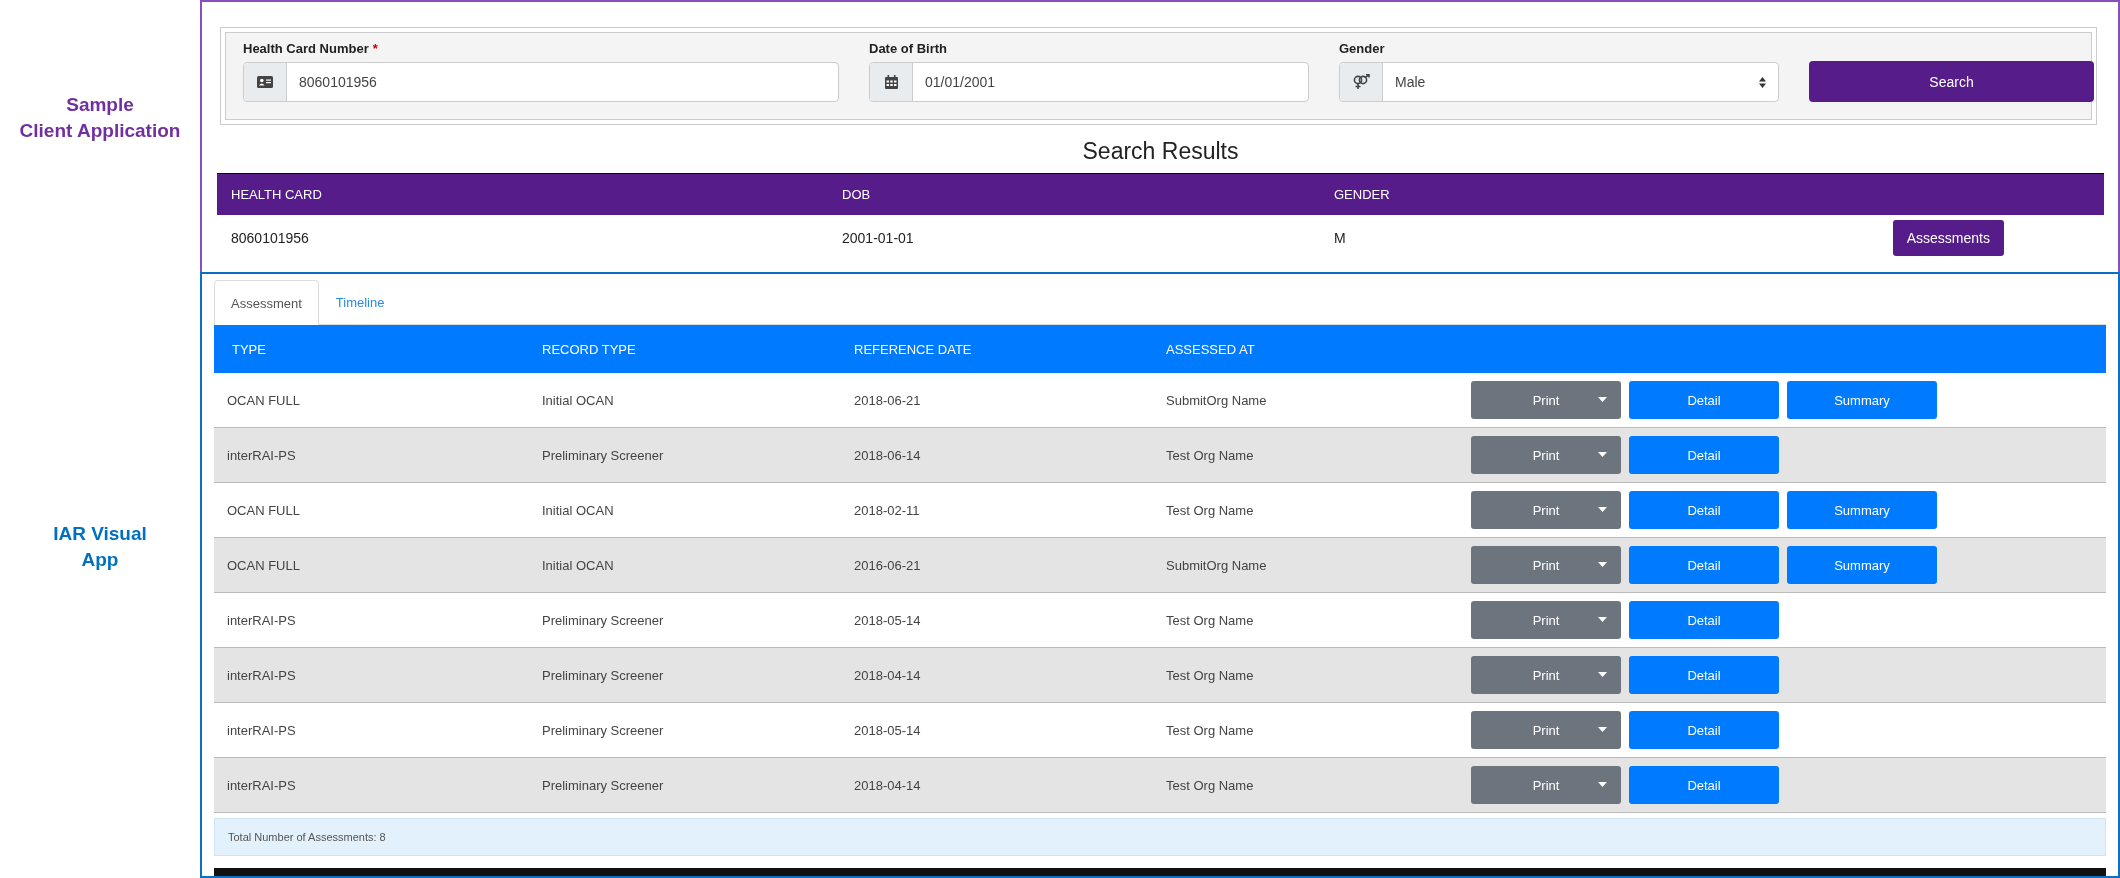 This screenshot has height=878, width=2120. What do you see at coordinates (891, 82) in the screenshot?
I see `calendar-icon` at bounding box center [891, 82].